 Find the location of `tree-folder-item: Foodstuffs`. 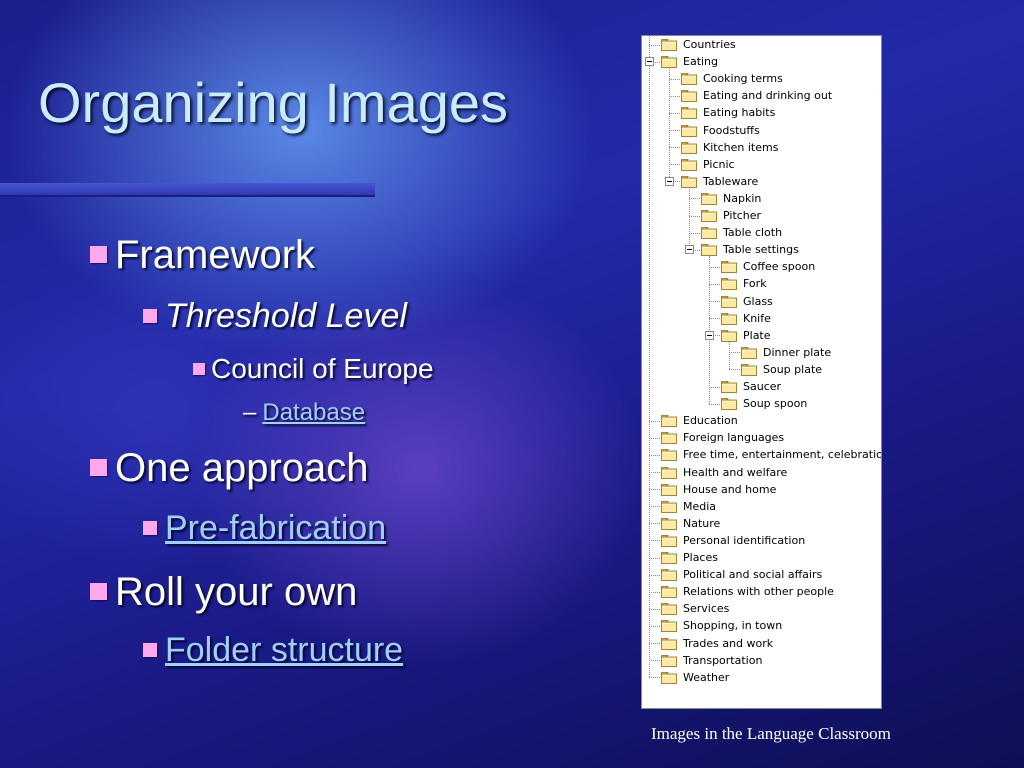

tree-folder-item: Foodstuffs is located at coordinates (761, 130).